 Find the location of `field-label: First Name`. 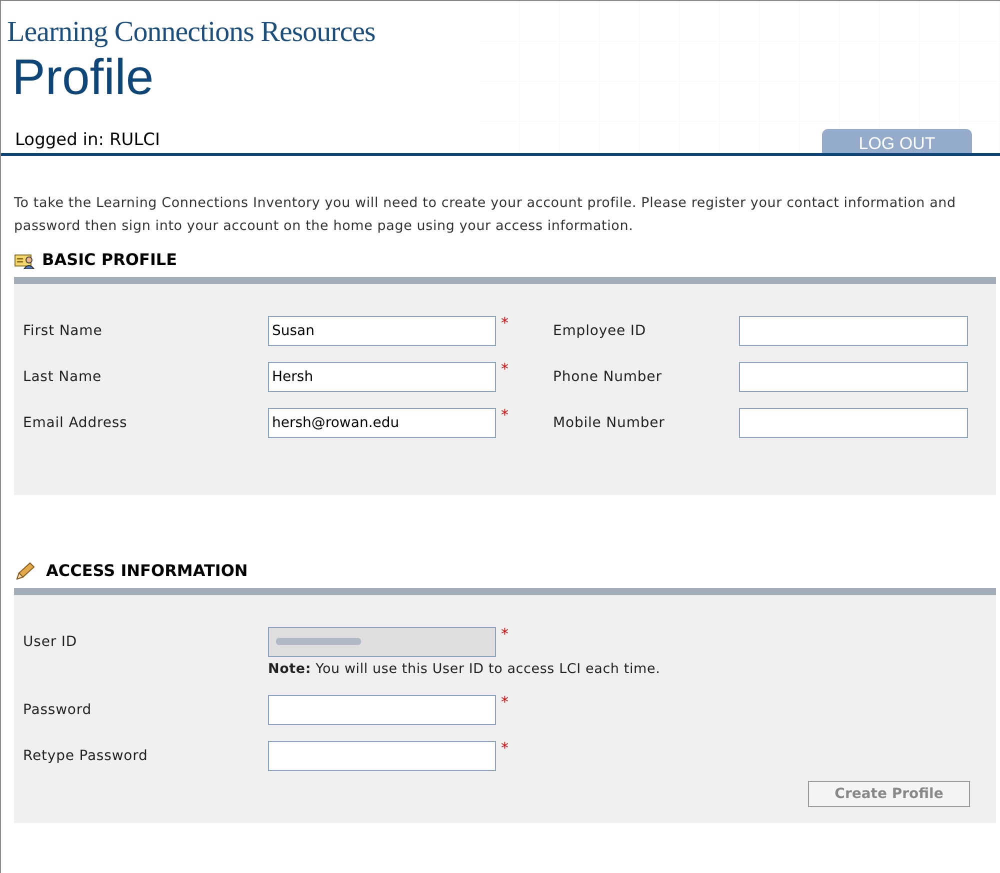

field-label: First Name is located at coordinates (63, 331).